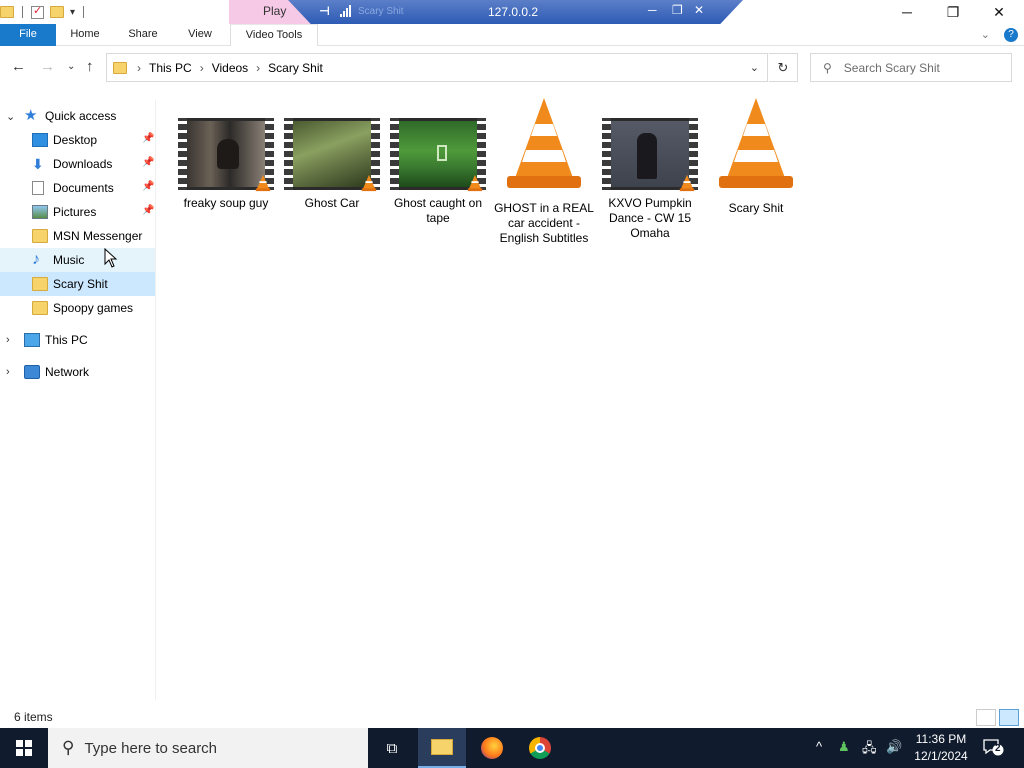 Image resolution: width=1024 pixels, height=768 pixels. Describe the element at coordinates (515, 12) in the screenshot. I see `remote-desktop-bar: ⊣ Scary Shit 127.0.0.2 ─ ❐ ✕` at that location.